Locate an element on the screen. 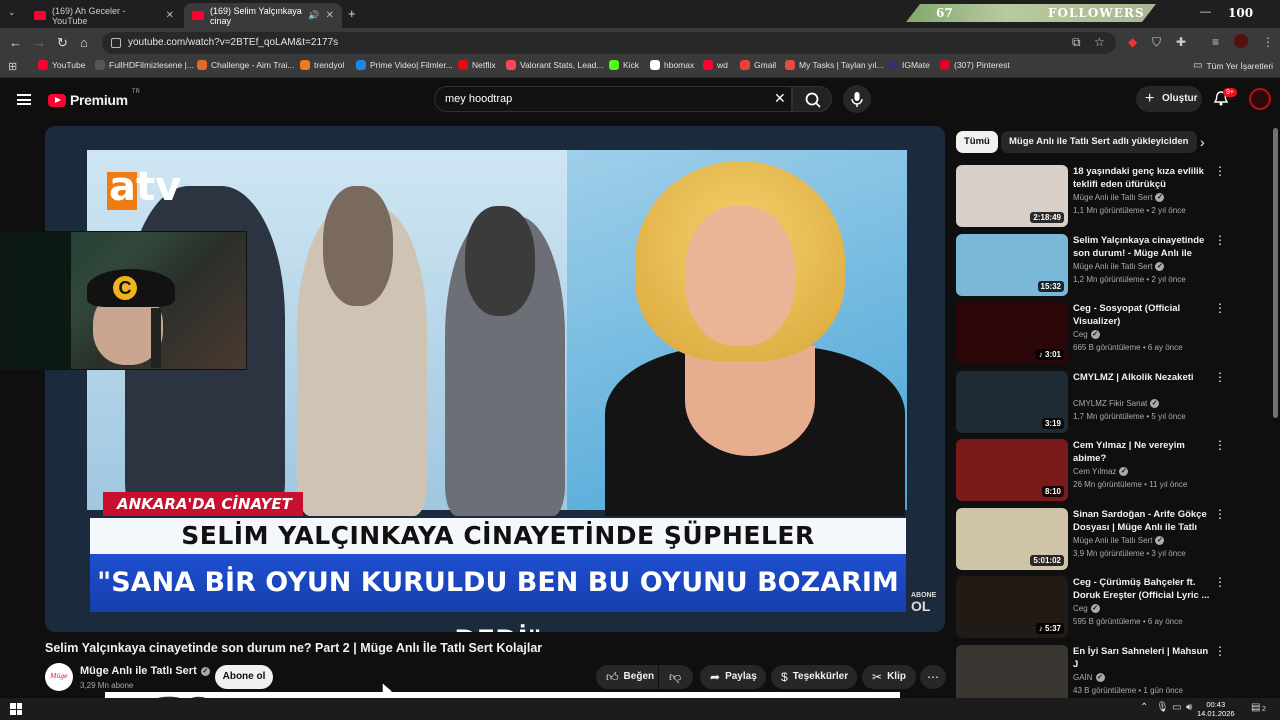 Image resolution: width=1280 pixels, height=720 pixels. dislike-button: 👎︎ is located at coordinates (676, 677).